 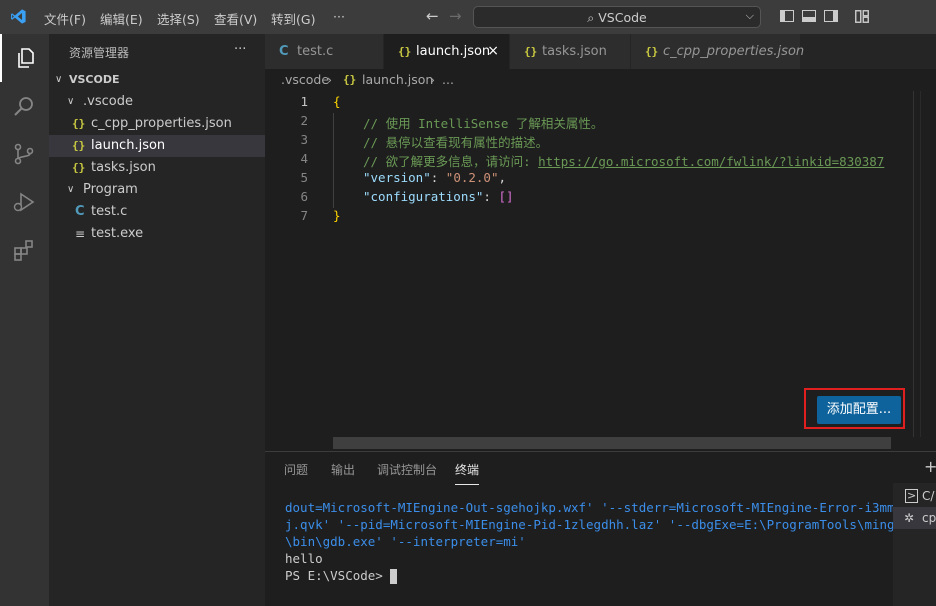 I want to click on tree-item-label: c_cpp_properties.json, so click(x=161, y=123).